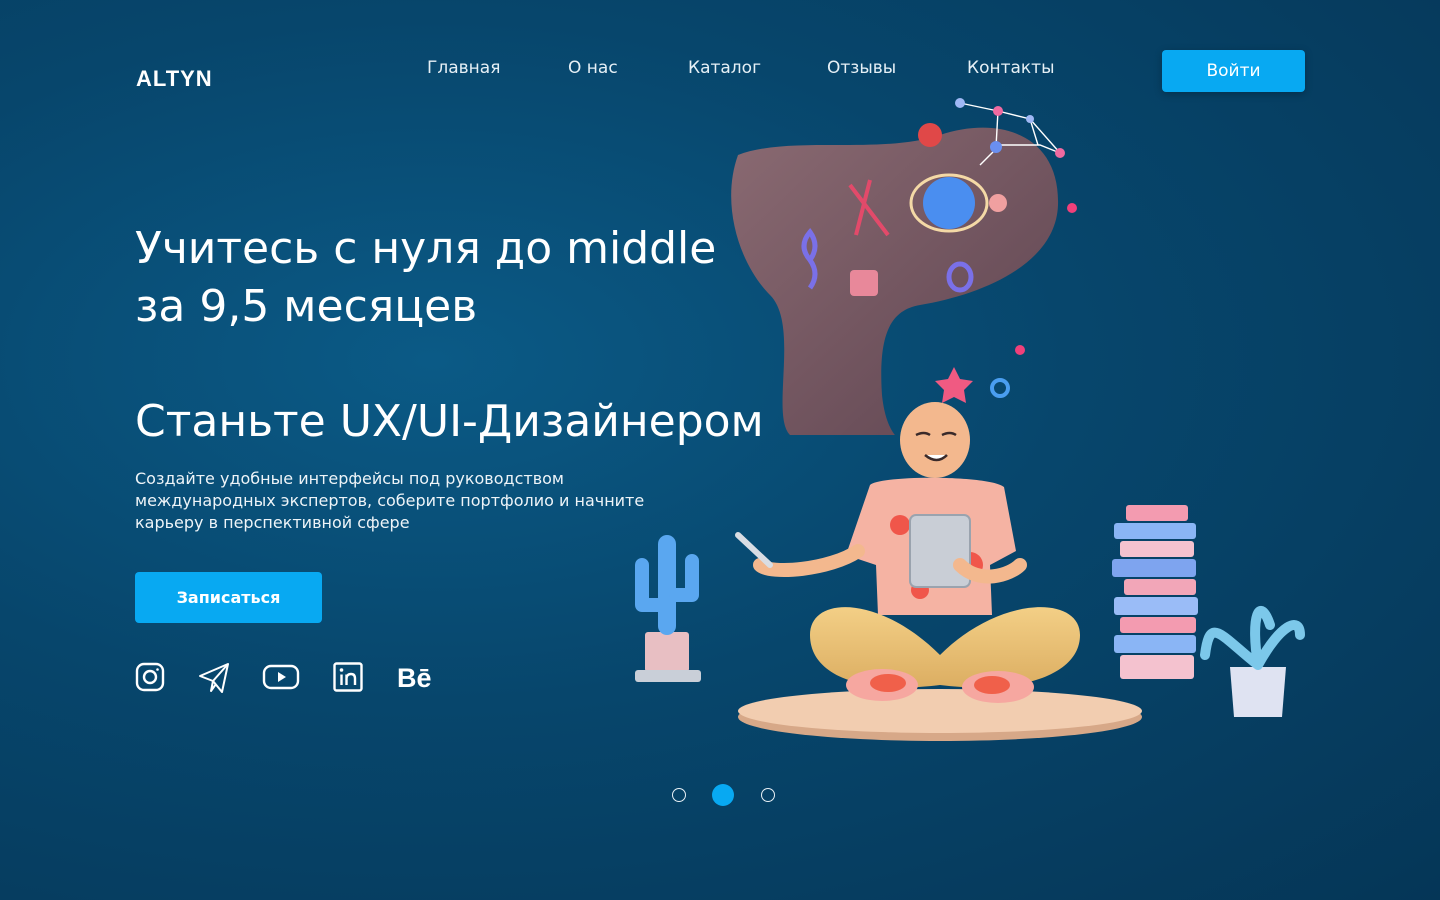 This screenshot has width=1440, height=900. What do you see at coordinates (724, 68) in the screenshot?
I see `nav-item-catalog: Каталог` at bounding box center [724, 68].